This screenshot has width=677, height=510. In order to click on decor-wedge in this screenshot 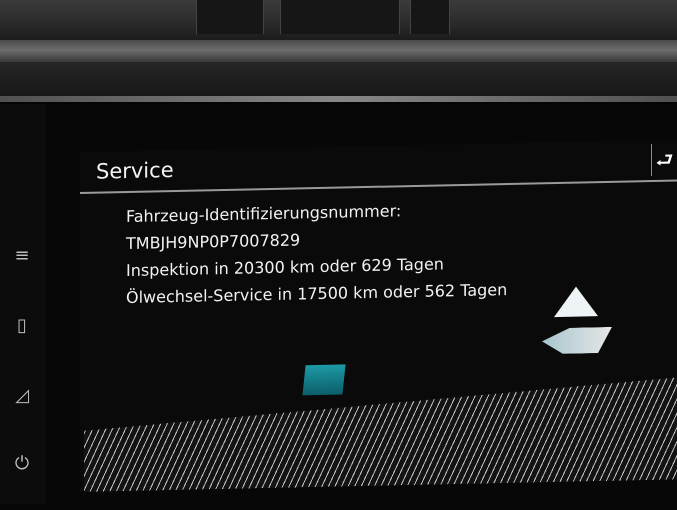, I will do `click(577, 340)`.